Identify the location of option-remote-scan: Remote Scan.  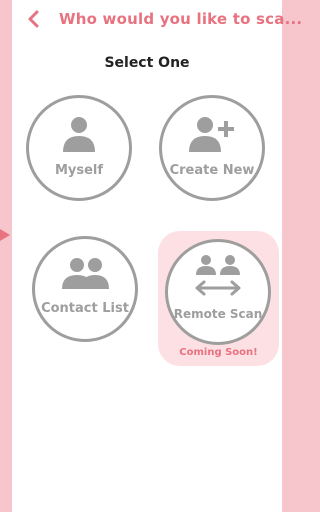
(218, 292).